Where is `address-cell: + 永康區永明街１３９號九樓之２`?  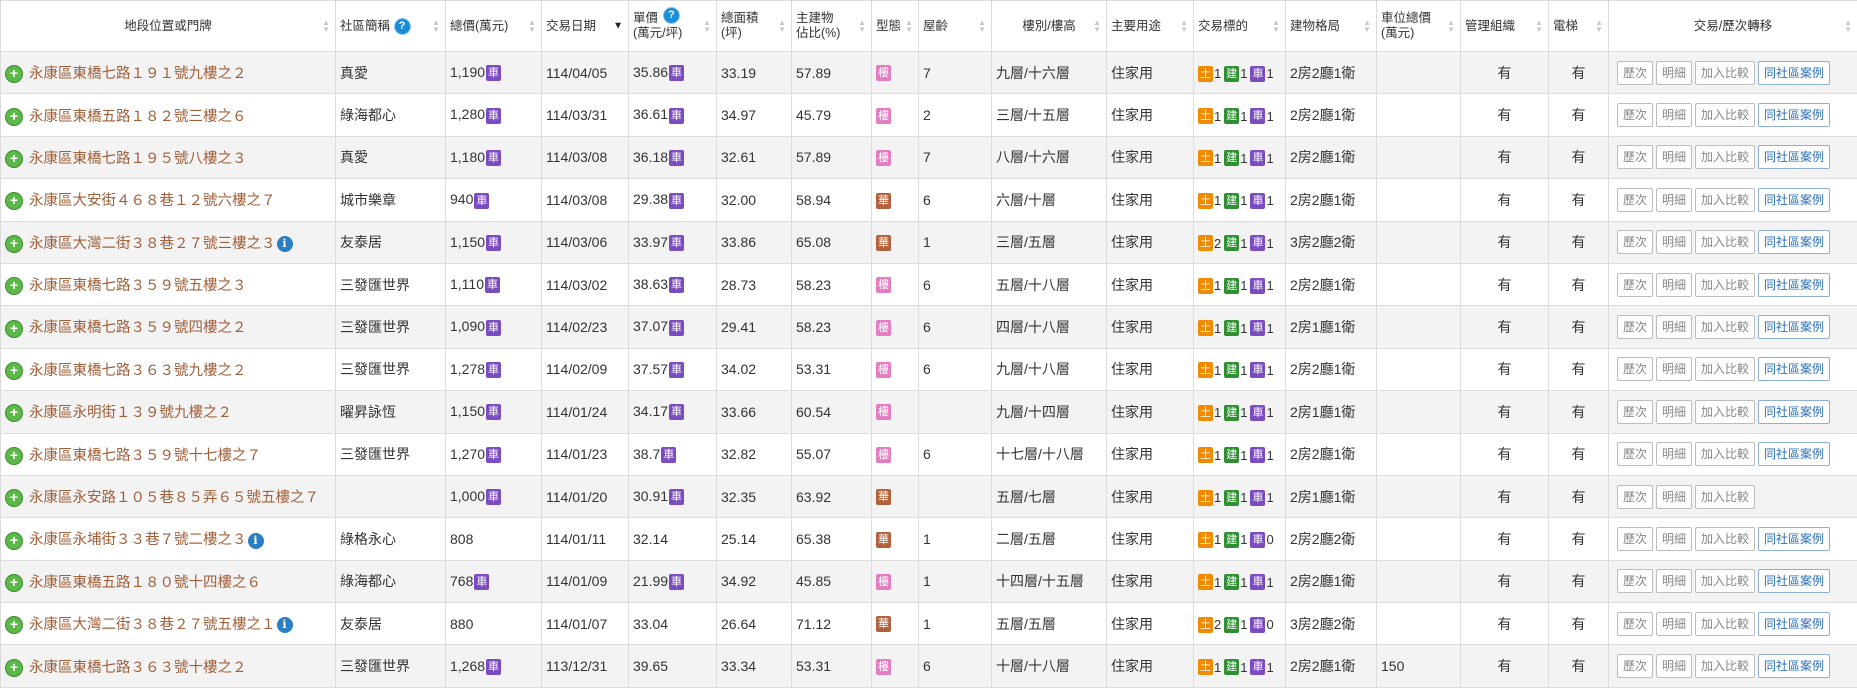
address-cell: + 永康區永明街１３９號九樓之２ is located at coordinates (168, 412).